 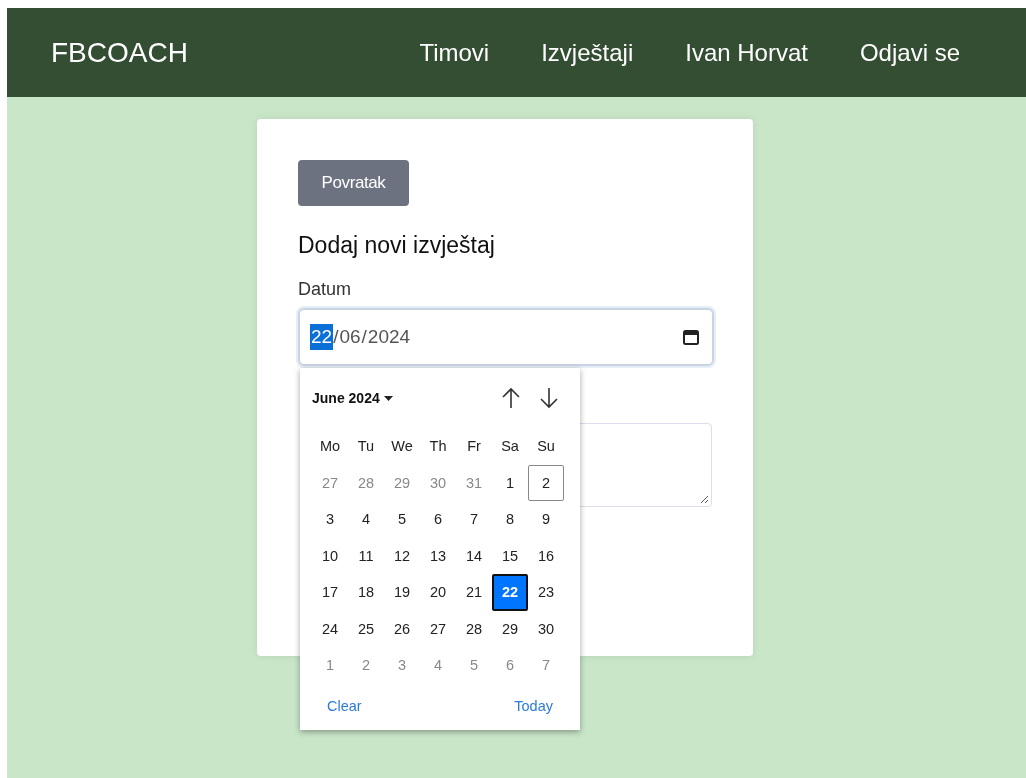 What do you see at coordinates (549, 398) in the screenshot?
I see `down-arrow-icon` at bounding box center [549, 398].